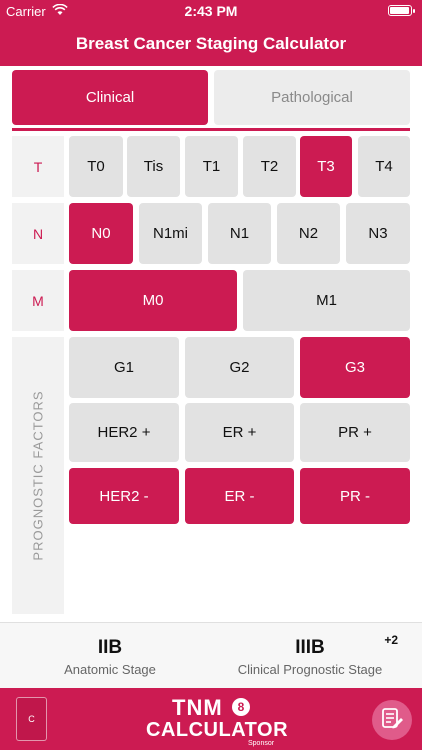 This screenshot has height=750, width=422. Describe the element at coordinates (197, 707) in the screenshot. I see `logo-tnm-text: TNM` at that location.